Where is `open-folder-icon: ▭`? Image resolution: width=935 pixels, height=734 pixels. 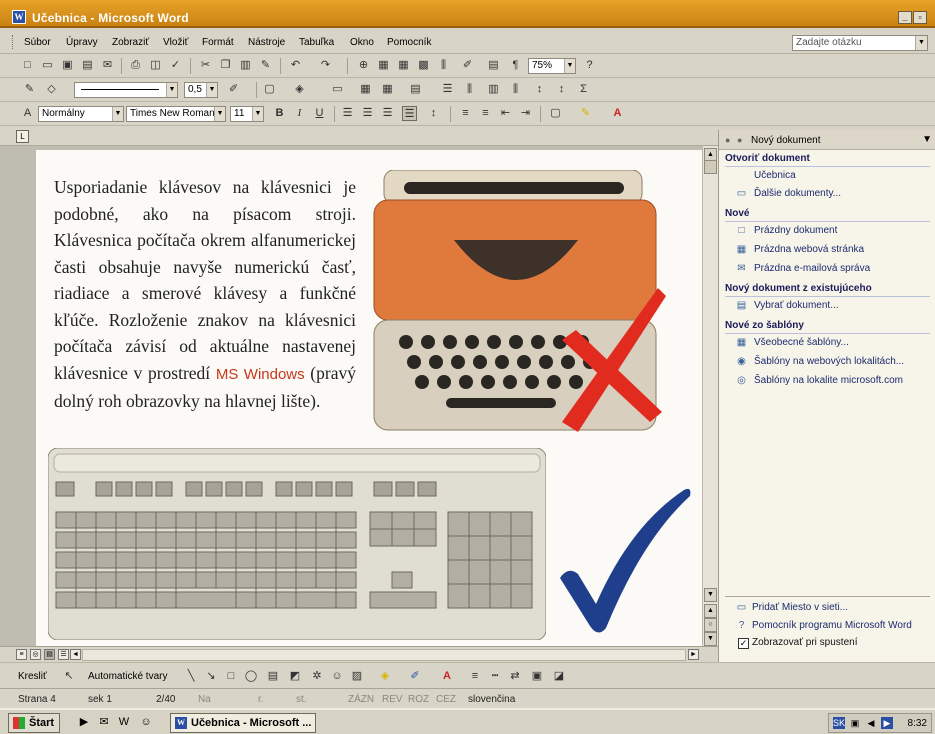
open-folder-icon: ▭ is located at coordinates (47, 65).